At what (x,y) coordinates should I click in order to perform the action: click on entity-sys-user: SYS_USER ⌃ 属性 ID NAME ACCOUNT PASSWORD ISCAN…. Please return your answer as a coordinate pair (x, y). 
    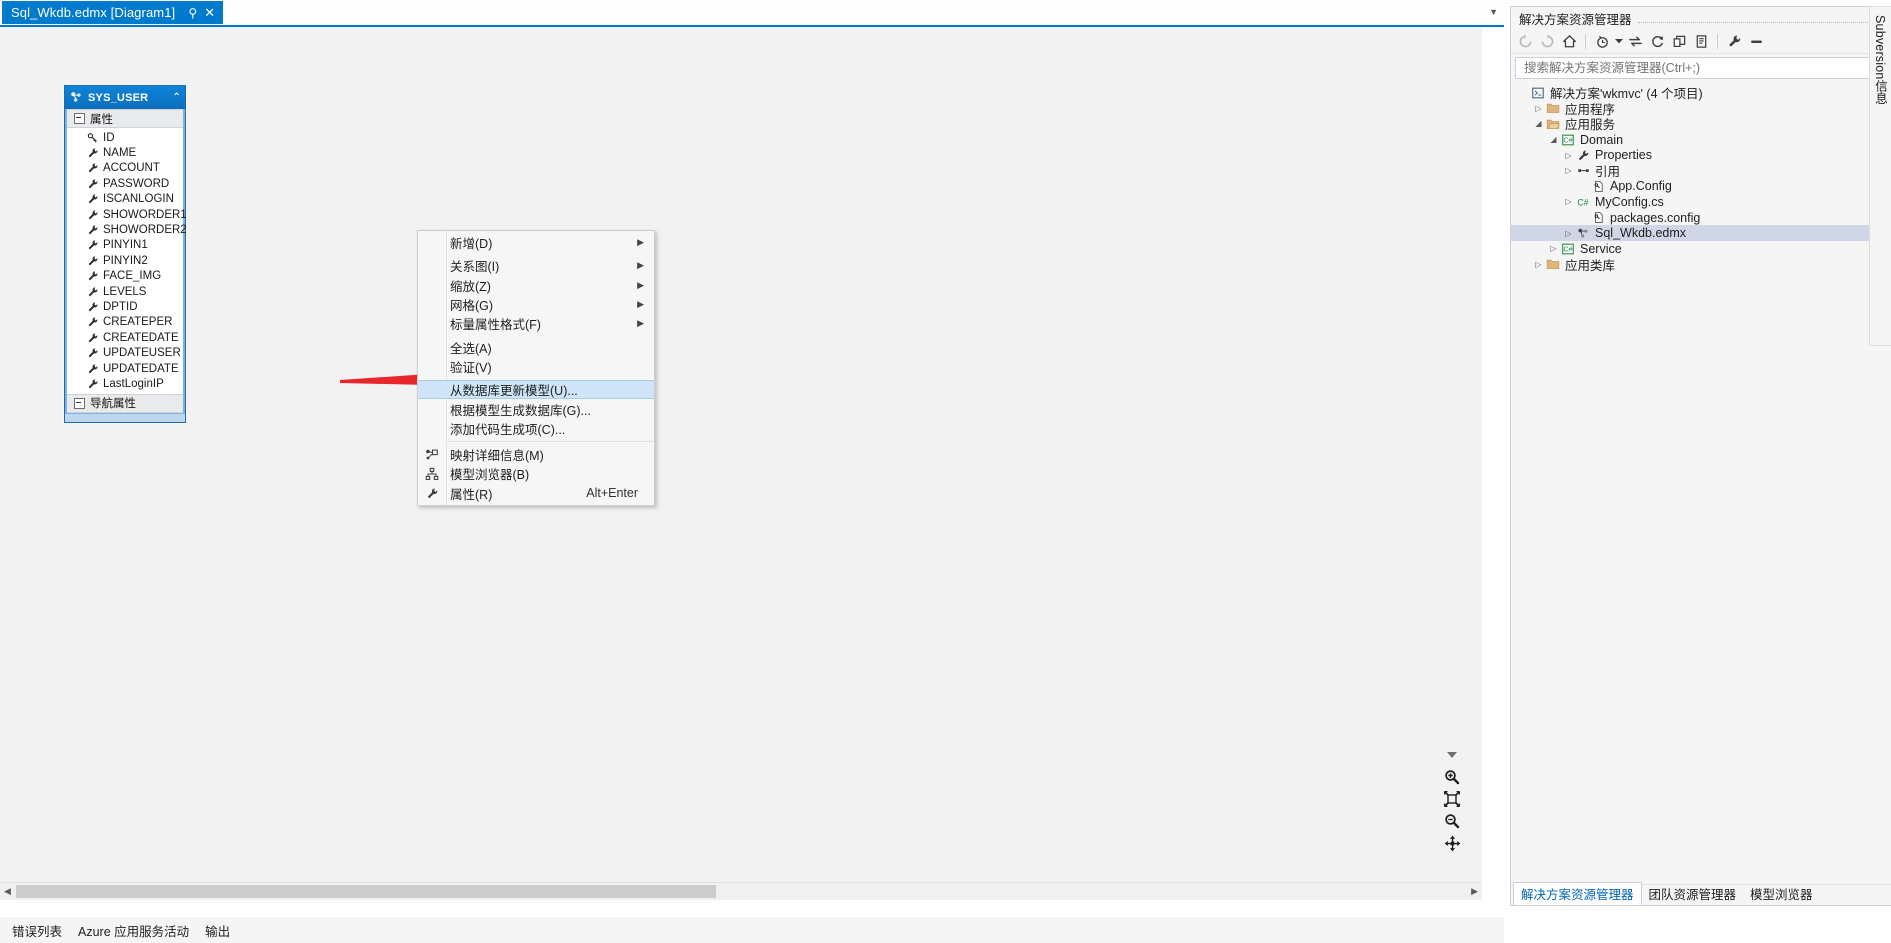
    Looking at the image, I should click on (125, 254).